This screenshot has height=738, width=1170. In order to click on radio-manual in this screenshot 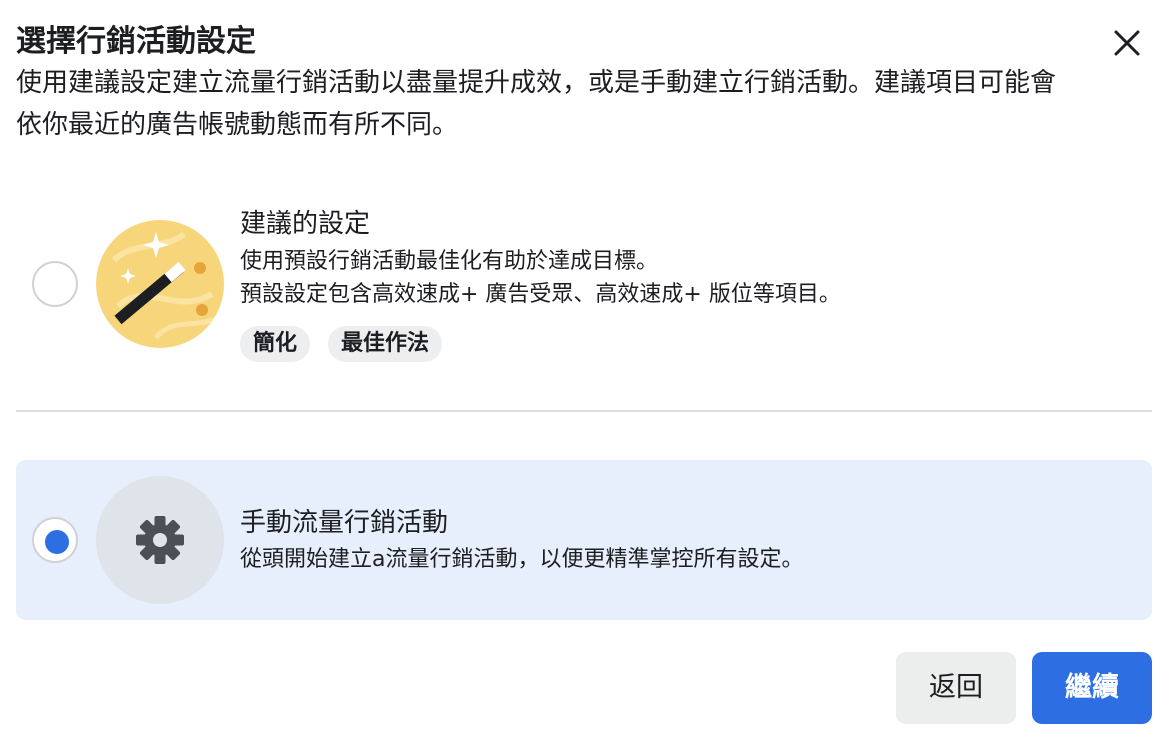, I will do `click(55, 540)`.